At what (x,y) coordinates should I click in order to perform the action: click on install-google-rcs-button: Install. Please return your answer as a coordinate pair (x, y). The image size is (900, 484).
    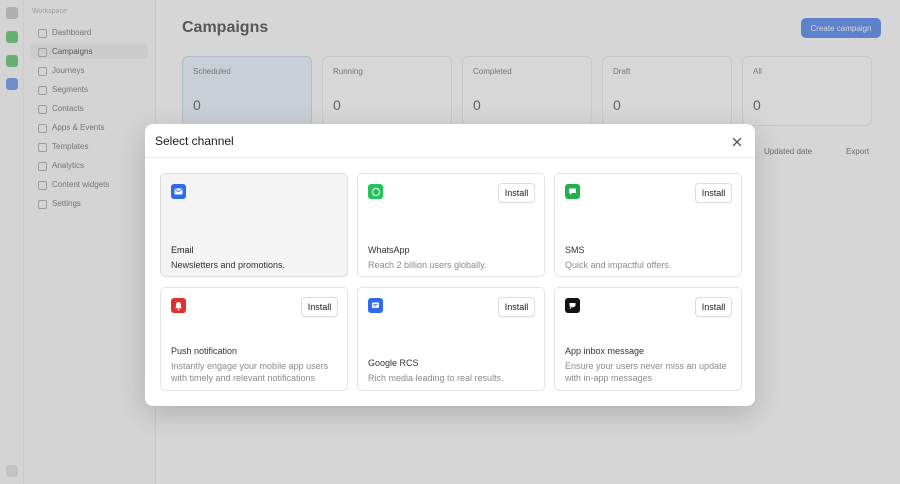
    Looking at the image, I should click on (516, 307).